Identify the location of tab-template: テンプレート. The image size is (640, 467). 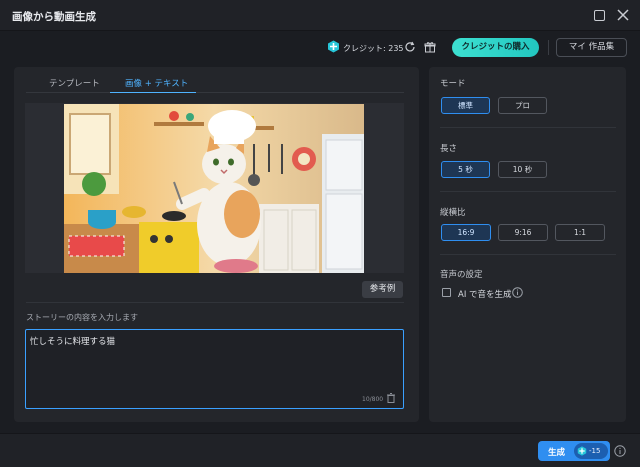
(74, 83).